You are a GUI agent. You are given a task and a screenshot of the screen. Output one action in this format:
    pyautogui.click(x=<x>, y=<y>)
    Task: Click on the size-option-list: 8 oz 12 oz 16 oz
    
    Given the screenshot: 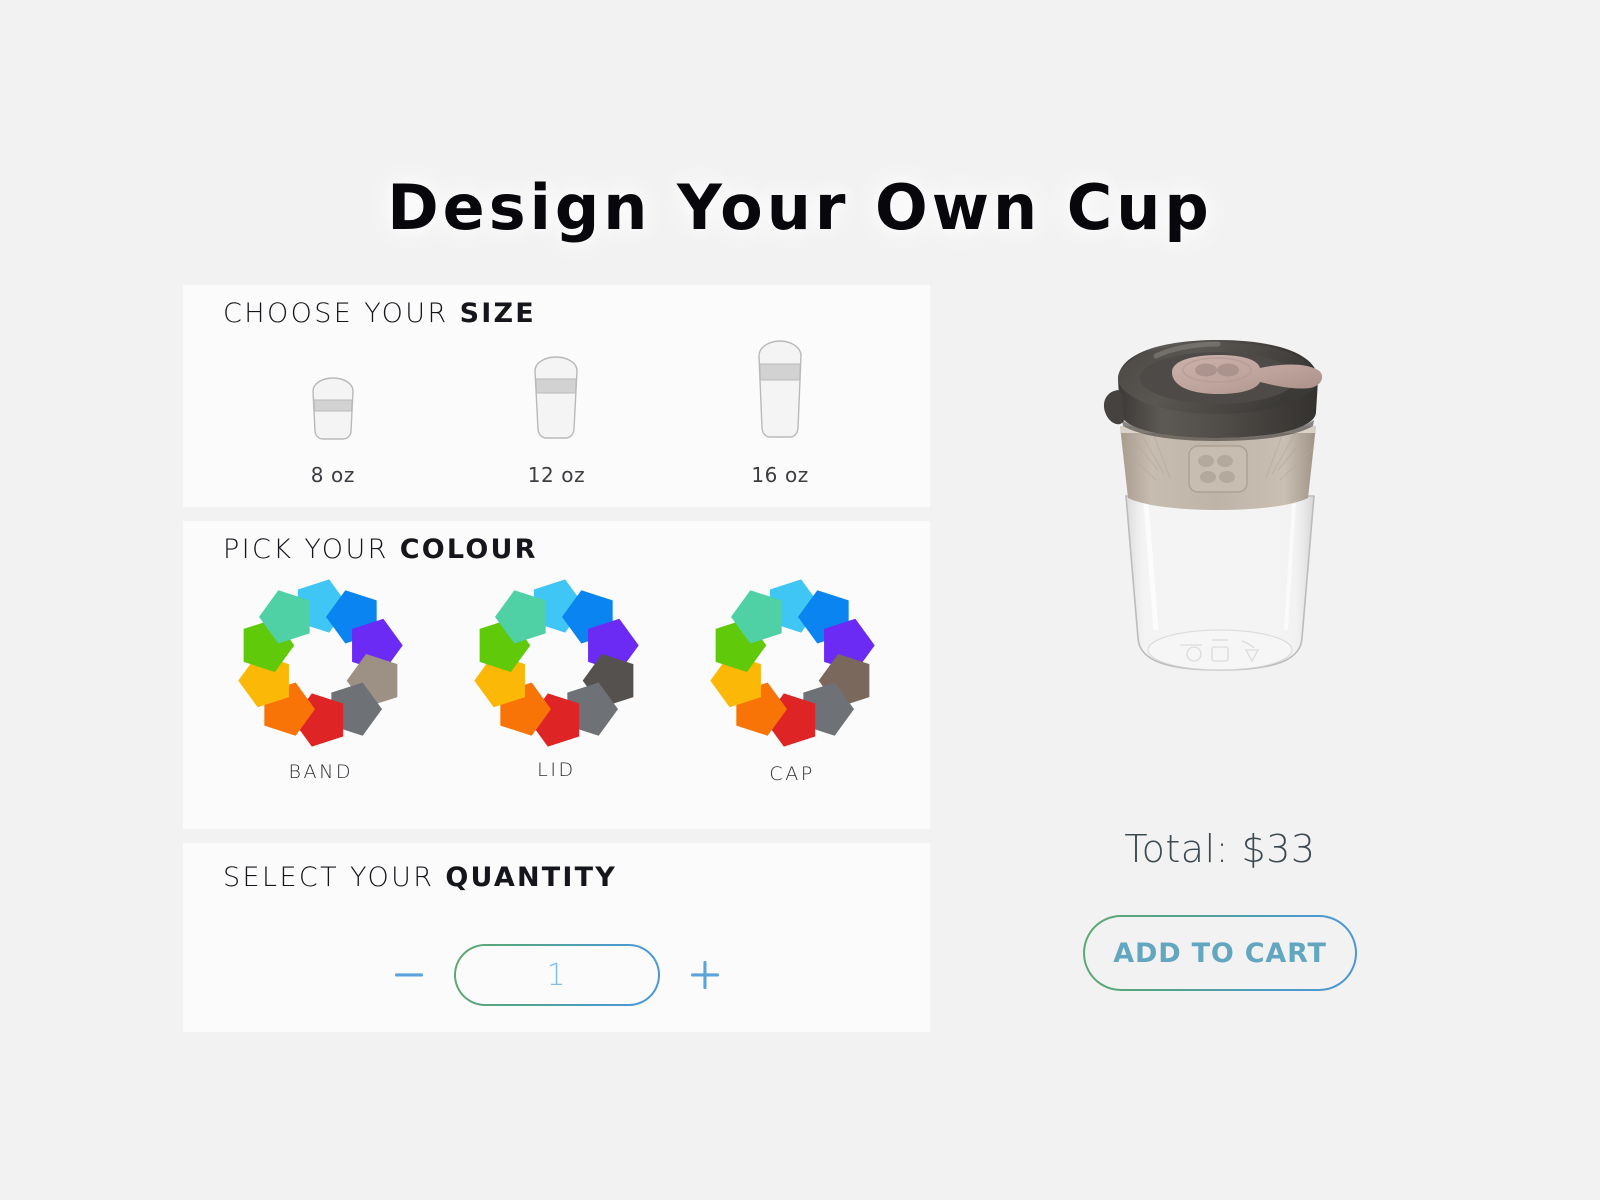 What is the action you would take?
    pyautogui.click(x=556, y=413)
    